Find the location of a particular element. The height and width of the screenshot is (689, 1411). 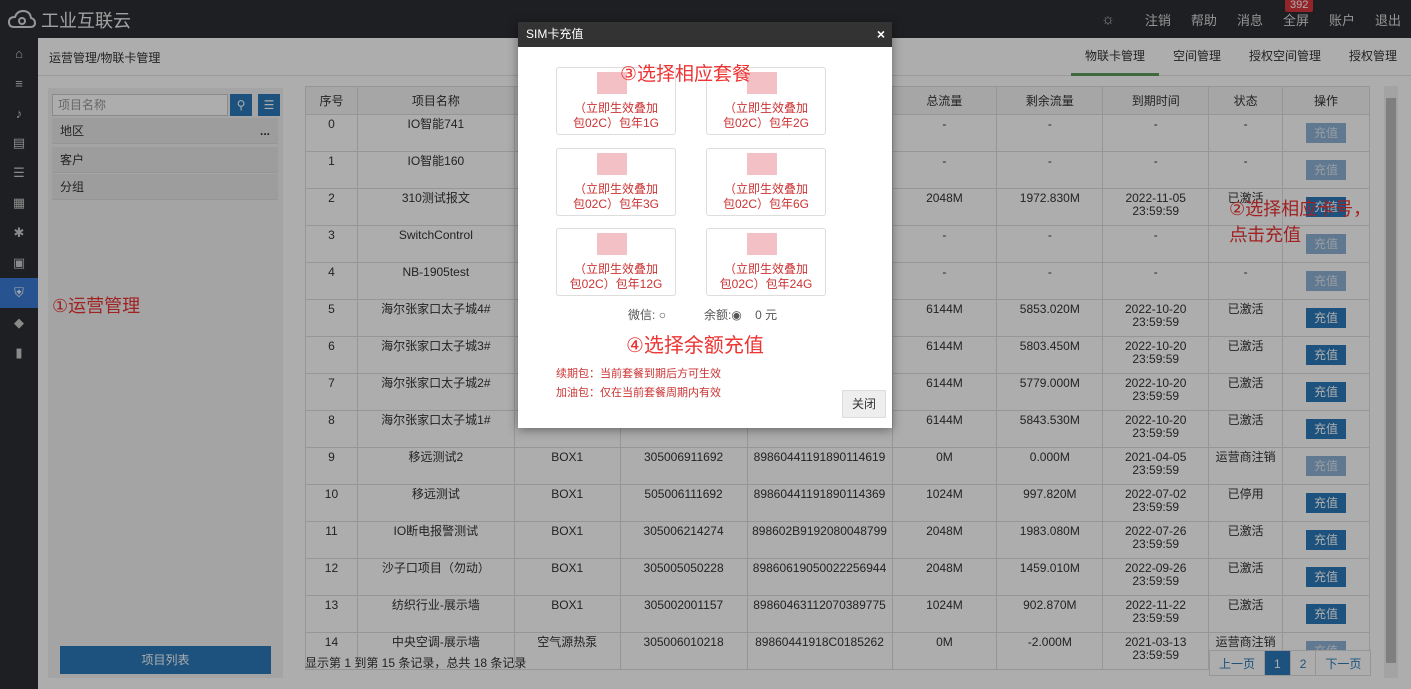

package-label: （立即生效叠加 包02C）包年2G is located at coordinates (766, 115).